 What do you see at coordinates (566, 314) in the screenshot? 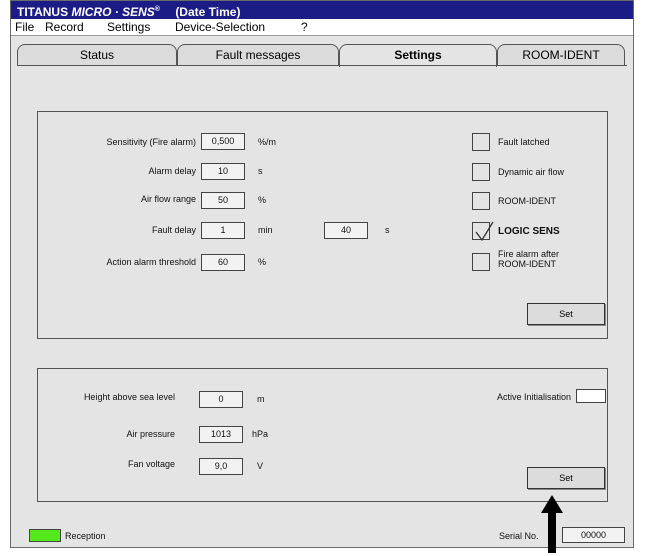
I see `detector-set-button: Set` at bounding box center [566, 314].